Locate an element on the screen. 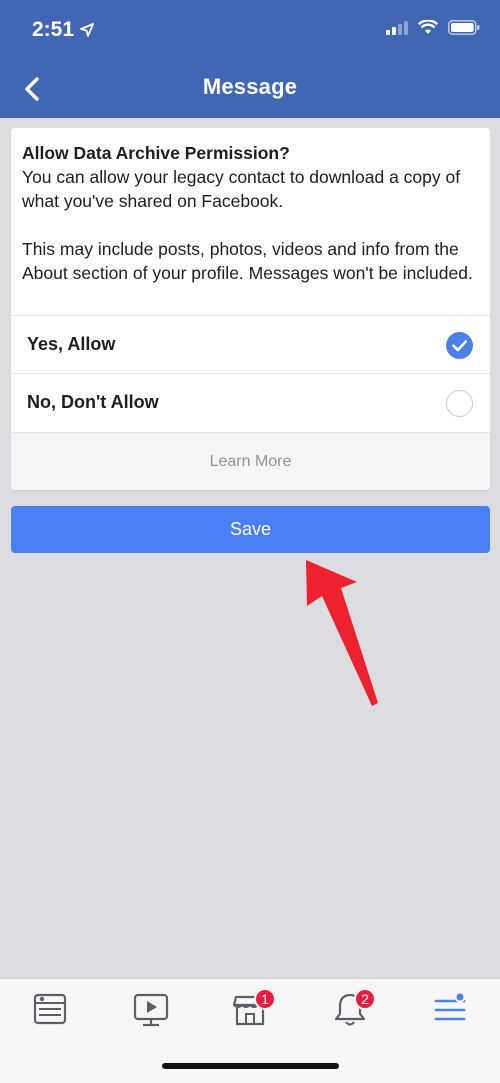 Image resolution: width=500 pixels, height=1083 pixels. radio-unchecked-icon is located at coordinates (459, 403).